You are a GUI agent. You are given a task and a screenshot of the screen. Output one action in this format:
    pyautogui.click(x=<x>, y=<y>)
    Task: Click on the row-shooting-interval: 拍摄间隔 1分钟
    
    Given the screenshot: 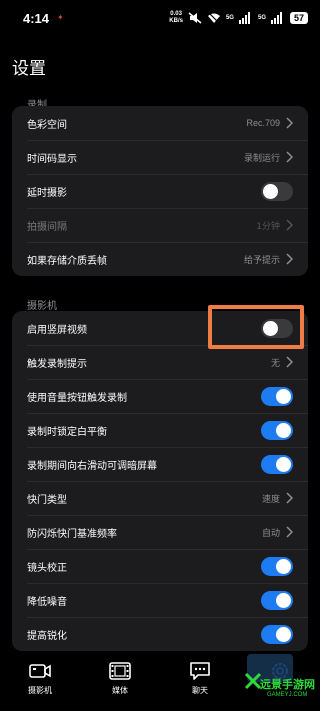 What is the action you would take?
    pyautogui.click(x=160, y=225)
    